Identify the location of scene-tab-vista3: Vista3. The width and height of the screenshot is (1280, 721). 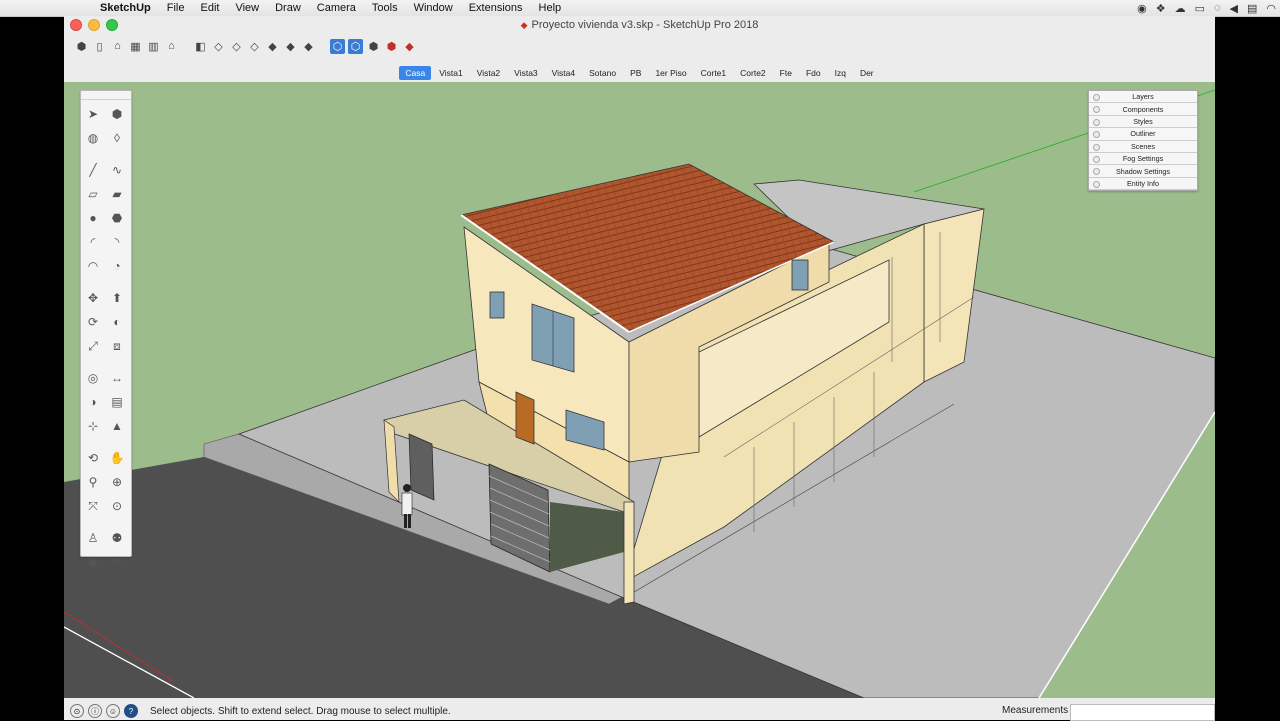
(525, 73).